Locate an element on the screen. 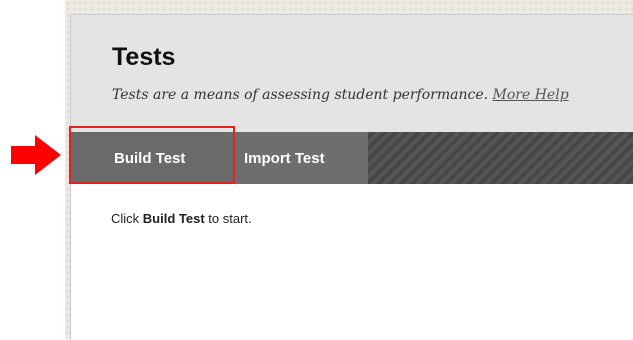  right-arrow-icon is located at coordinates (36, 155).